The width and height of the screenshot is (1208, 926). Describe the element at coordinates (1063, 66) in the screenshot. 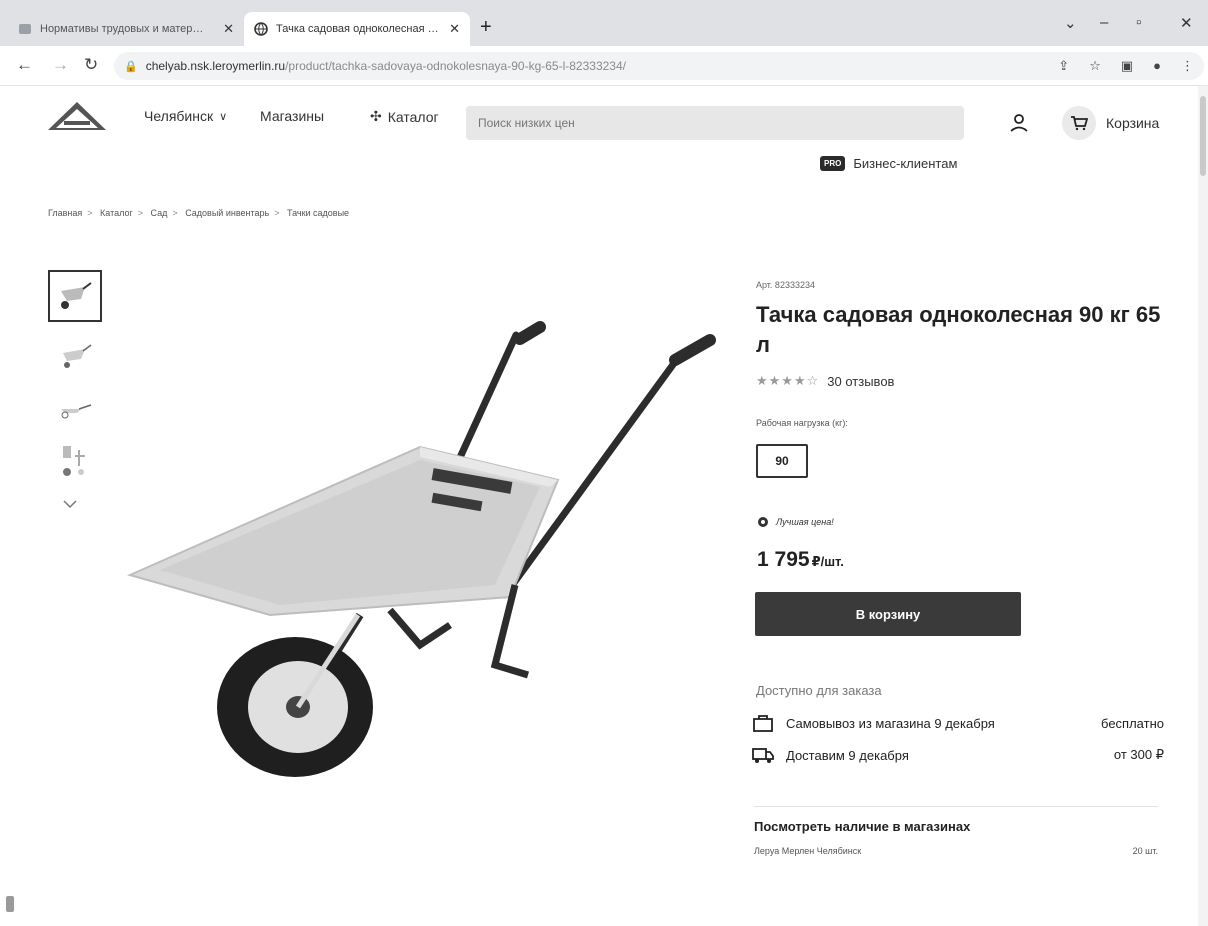

I see `share-icon: ⇪` at that location.